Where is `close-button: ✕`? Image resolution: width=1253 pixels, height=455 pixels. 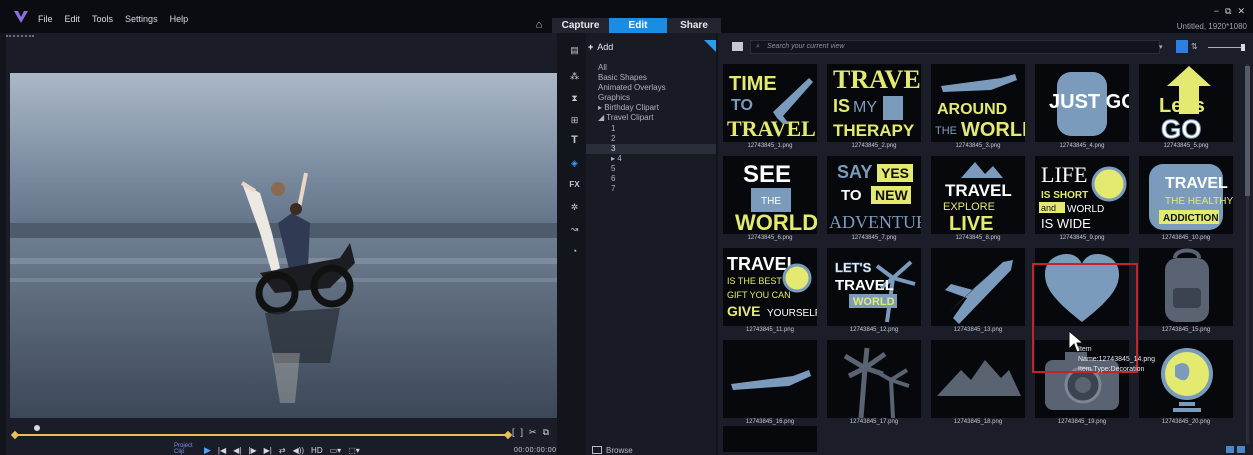 close-button: ✕ is located at coordinates (1241, 11).